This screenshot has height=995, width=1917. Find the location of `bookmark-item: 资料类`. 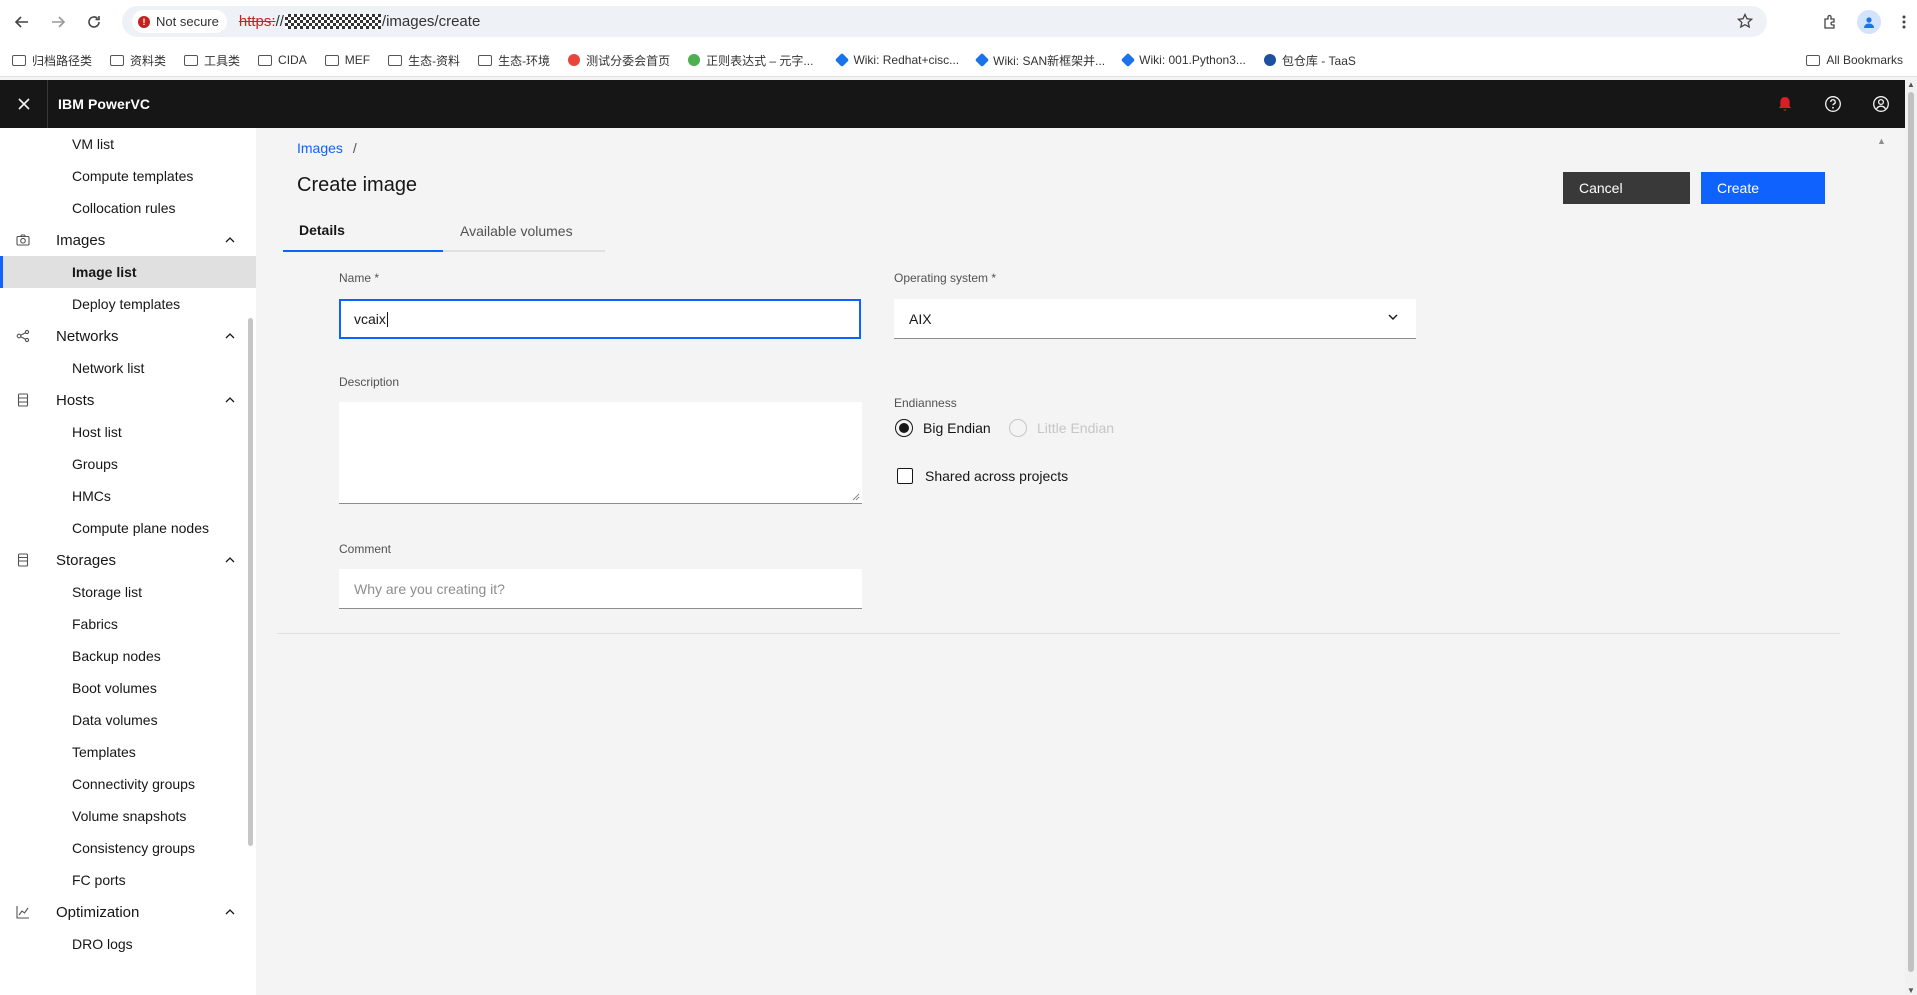

bookmark-item: 资料类 is located at coordinates (138, 60).